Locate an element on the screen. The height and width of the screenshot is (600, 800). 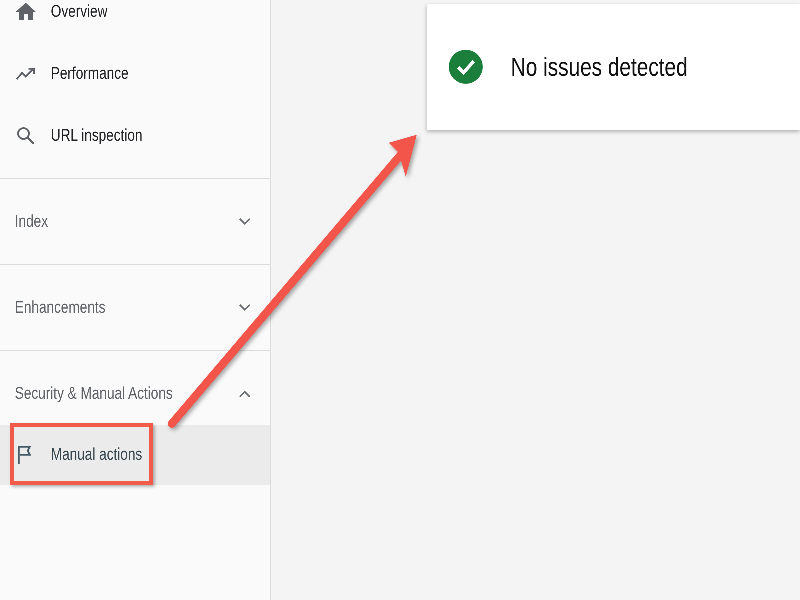
trend-line-icon is located at coordinates (26, 74).